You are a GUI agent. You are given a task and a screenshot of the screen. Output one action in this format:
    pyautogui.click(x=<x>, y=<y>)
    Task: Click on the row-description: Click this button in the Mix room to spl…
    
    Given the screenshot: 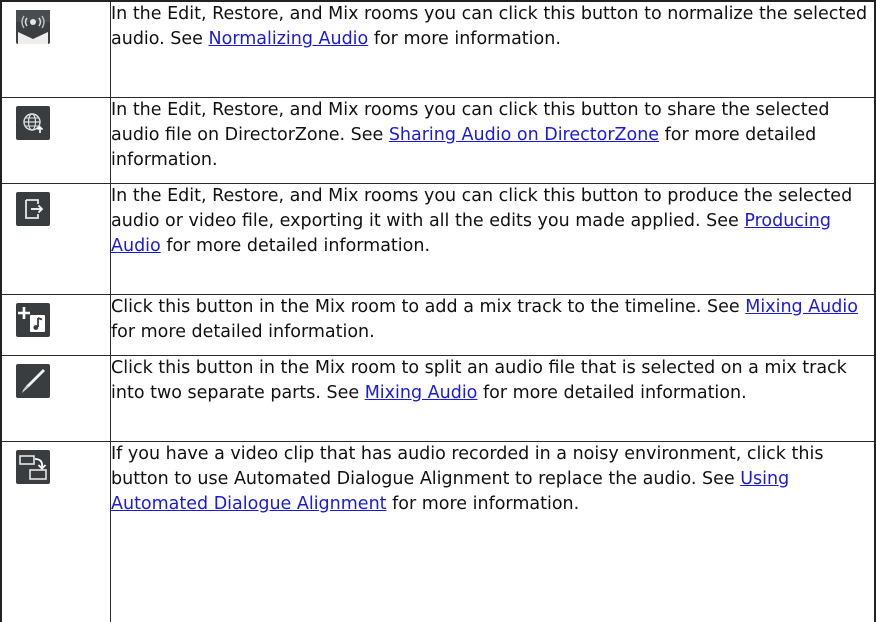 What is the action you would take?
    pyautogui.click(x=493, y=398)
    